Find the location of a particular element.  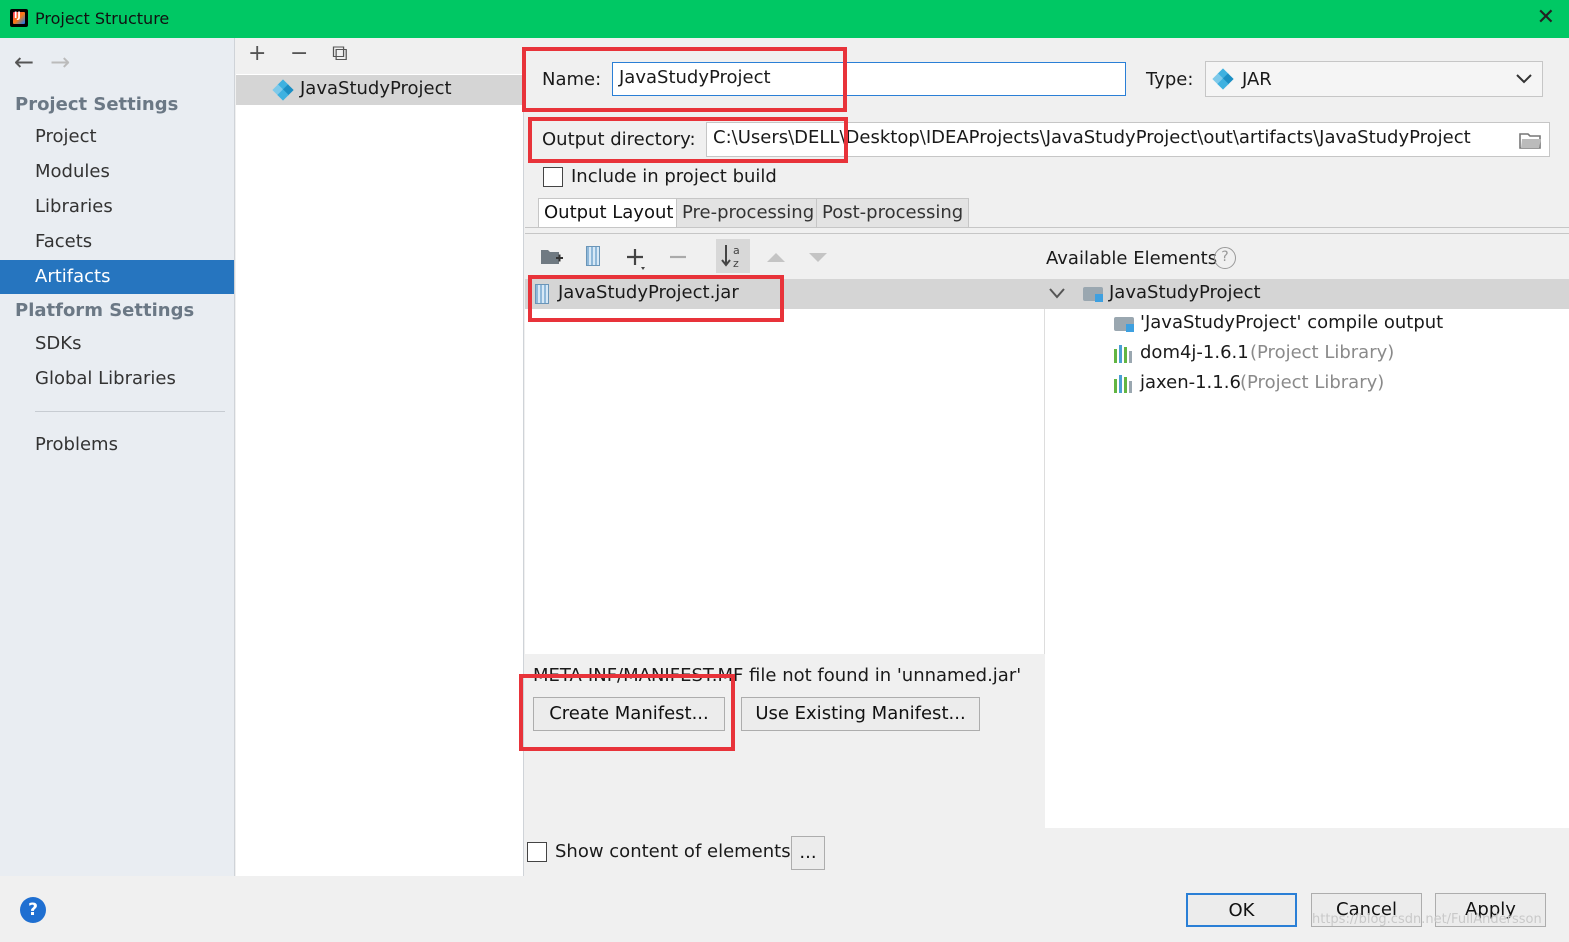

expand-chevron-icon is located at coordinates (1057, 294).